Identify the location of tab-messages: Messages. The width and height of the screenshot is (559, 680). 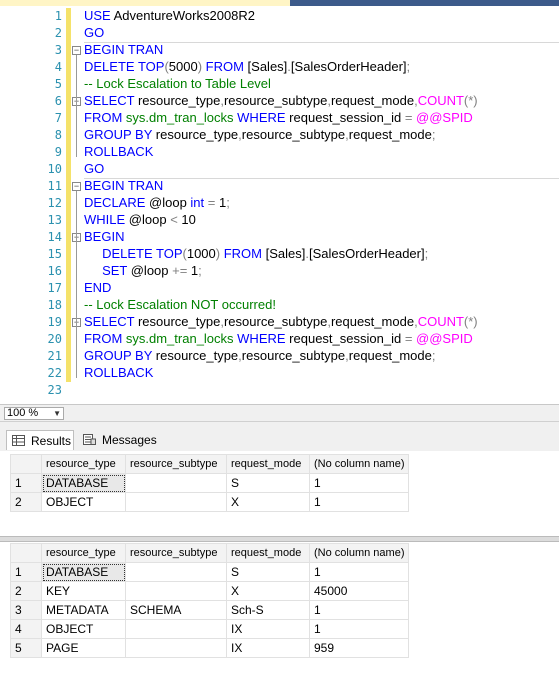
(118, 440).